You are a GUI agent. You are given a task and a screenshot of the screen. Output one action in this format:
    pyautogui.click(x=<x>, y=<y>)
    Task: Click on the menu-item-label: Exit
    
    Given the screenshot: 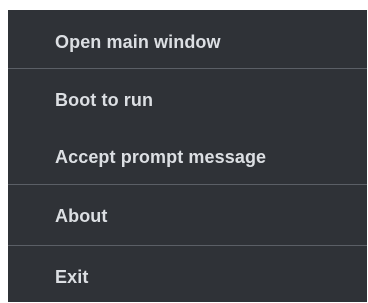 What is the action you would take?
    pyautogui.click(x=72, y=276)
    